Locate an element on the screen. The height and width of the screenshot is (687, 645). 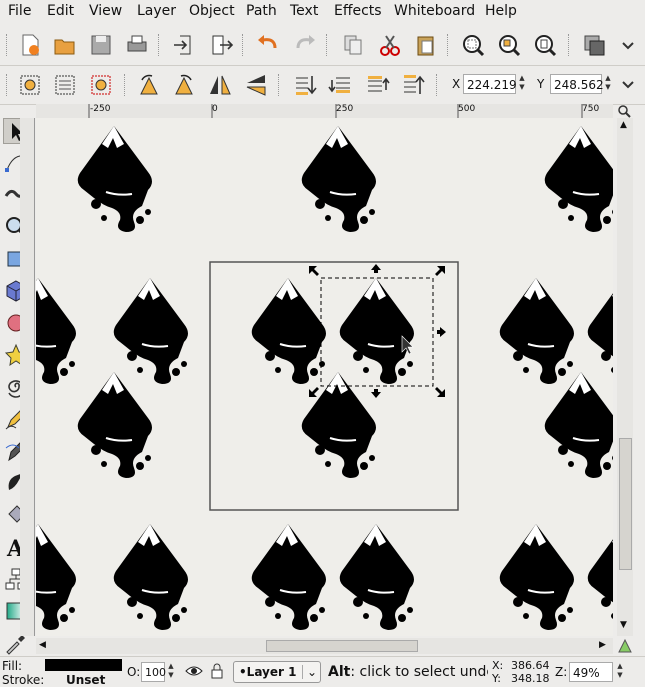
menu-text: Text is located at coordinates (304, 11).